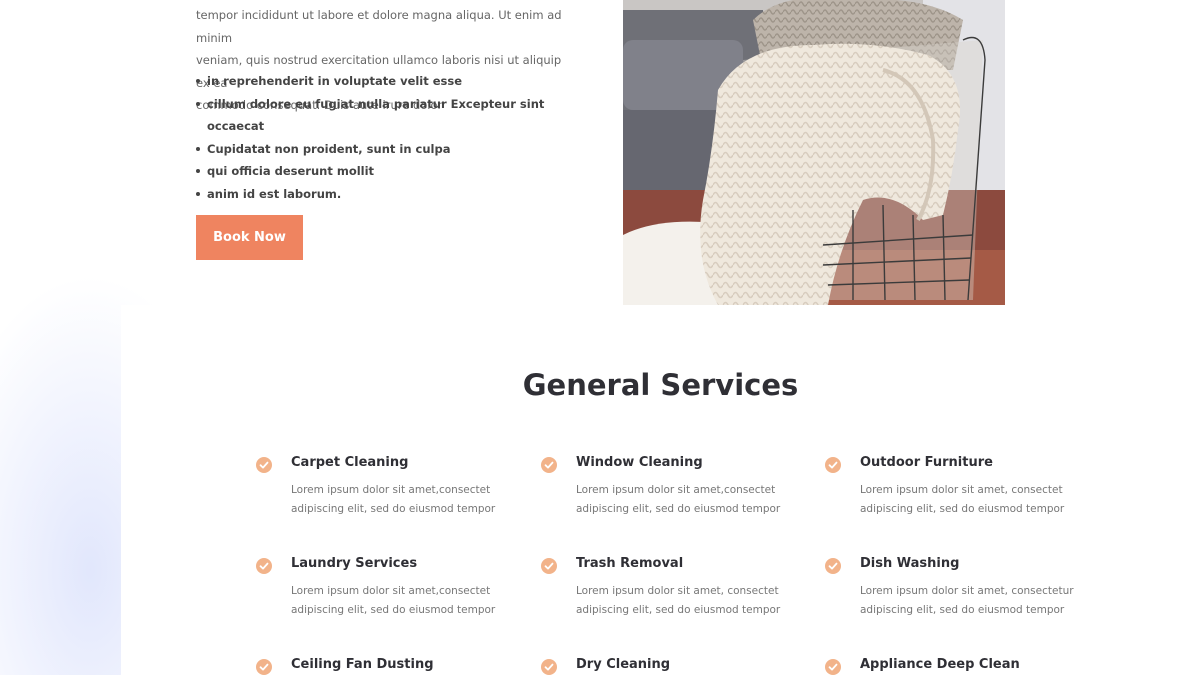 This screenshot has height=675, width=1200. I want to click on service-name: Window Cleaning, so click(639, 462).